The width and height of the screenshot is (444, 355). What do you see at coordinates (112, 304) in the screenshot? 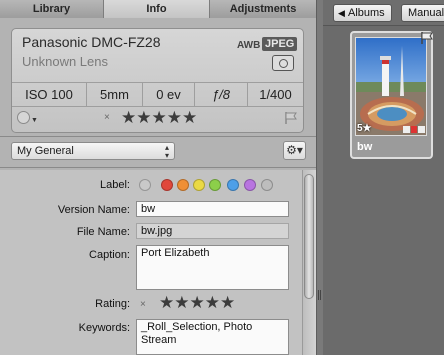
I see `rating-label: Rating:` at bounding box center [112, 304].